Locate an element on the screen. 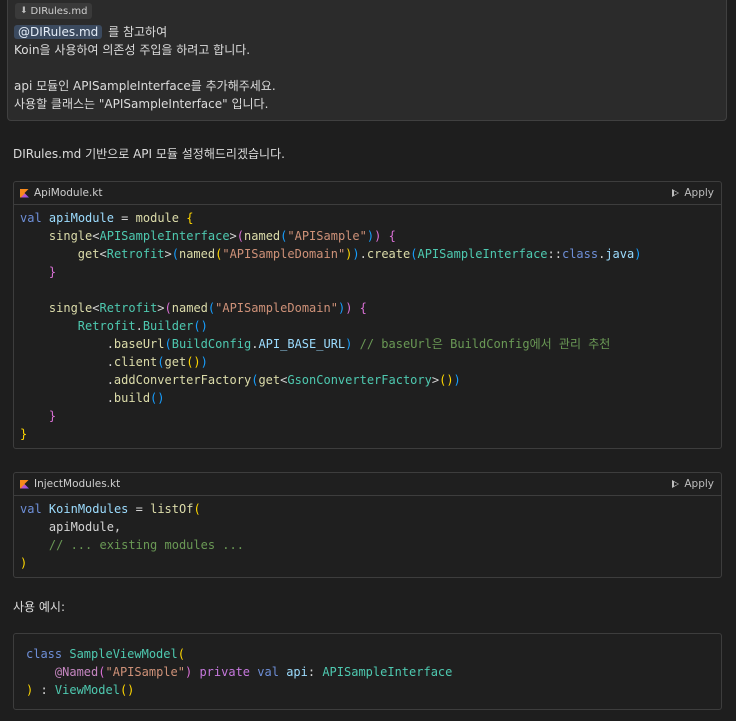 The width and height of the screenshot is (736, 721). prompt-blank-line is located at coordinates (145, 68).